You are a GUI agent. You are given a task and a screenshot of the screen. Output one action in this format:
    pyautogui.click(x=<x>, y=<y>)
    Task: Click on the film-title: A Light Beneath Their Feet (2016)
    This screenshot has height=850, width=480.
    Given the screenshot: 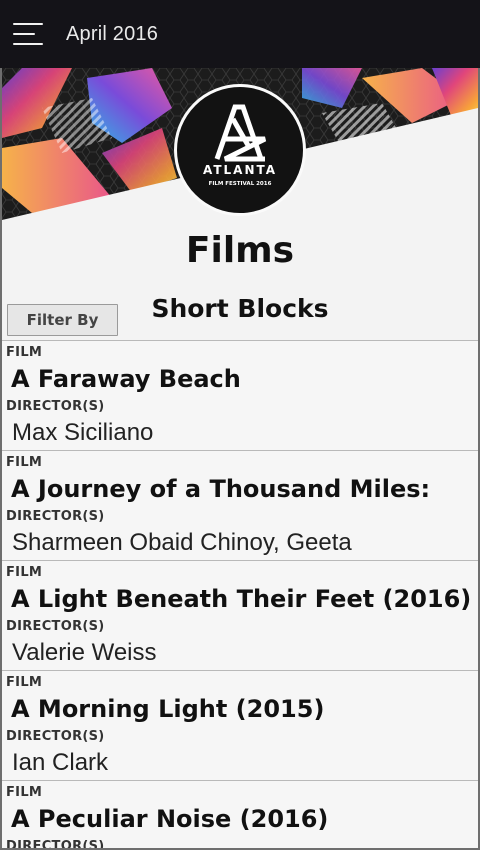 What is the action you would take?
    pyautogui.click(x=241, y=599)
    